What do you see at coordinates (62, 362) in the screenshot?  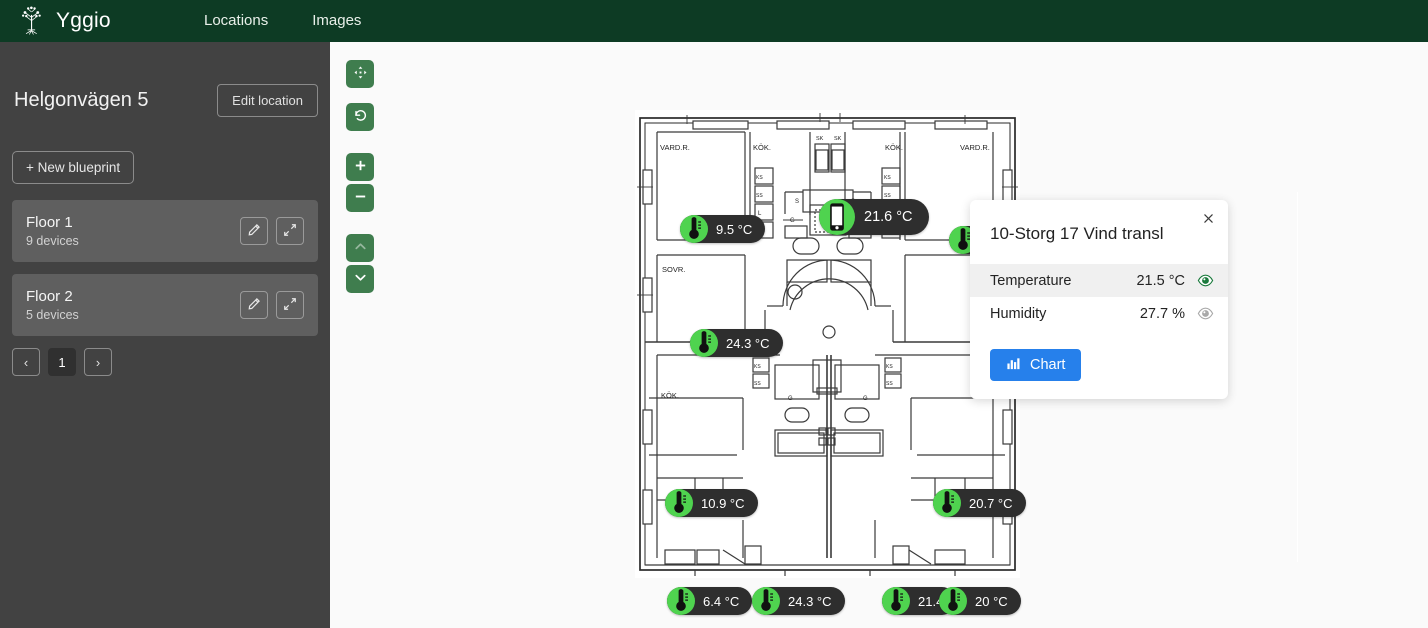 I see `pagination-page-1: 1` at bounding box center [62, 362].